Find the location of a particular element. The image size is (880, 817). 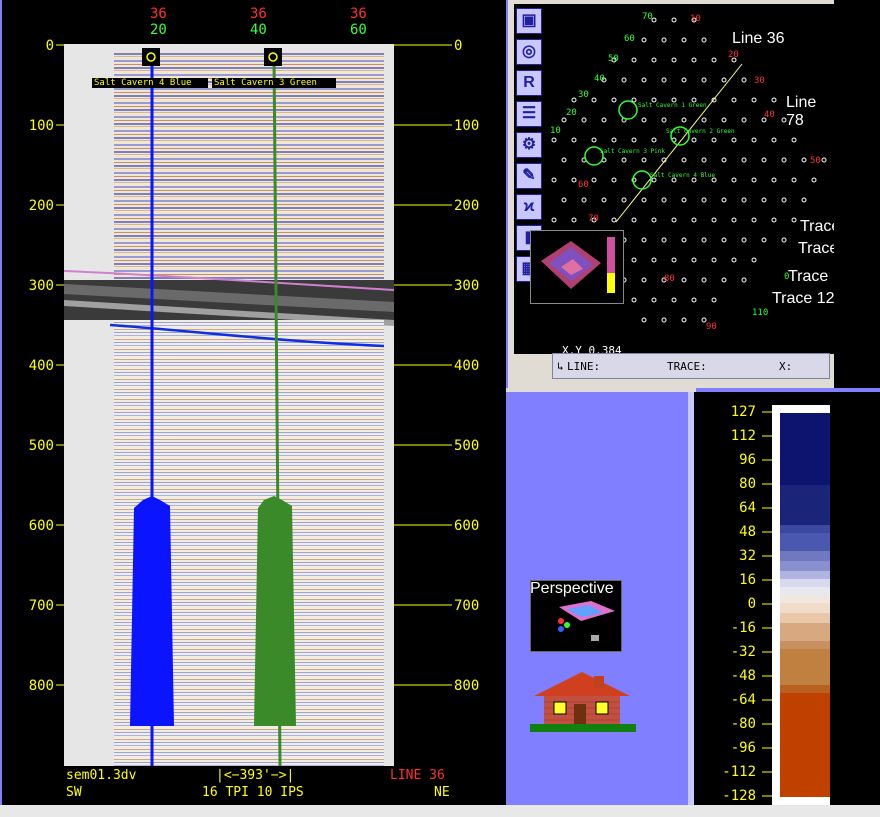

status-cursor-icon: ↳ is located at coordinates (560, 366).